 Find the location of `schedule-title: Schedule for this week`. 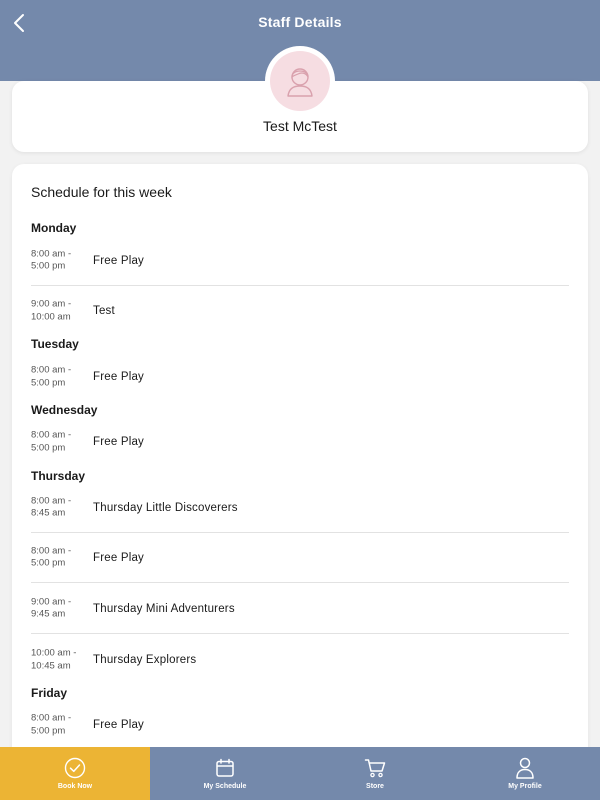

schedule-title: Schedule for this week is located at coordinates (101, 192).